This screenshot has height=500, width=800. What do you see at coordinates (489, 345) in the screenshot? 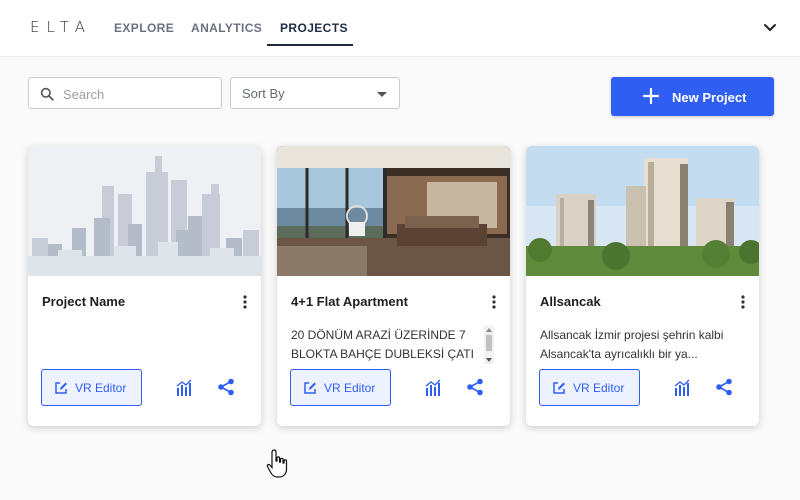
I see `description-scrollbar` at bounding box center [489, 345].